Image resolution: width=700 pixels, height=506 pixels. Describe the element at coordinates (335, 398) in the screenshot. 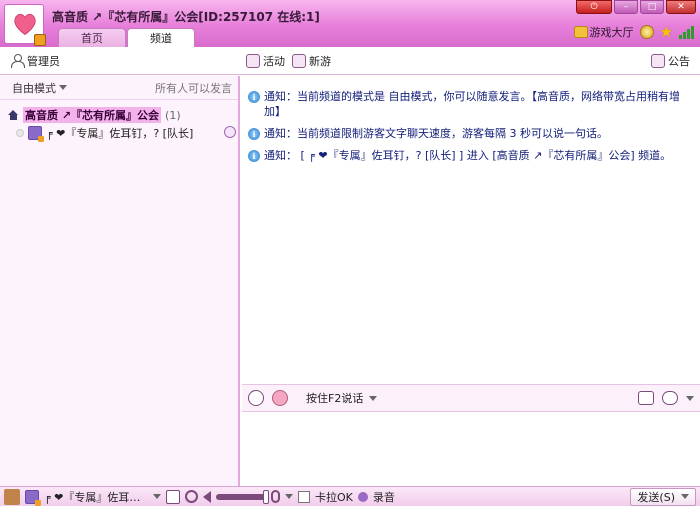

I see `push-to-talk-label: 按住F2说话` at that location.